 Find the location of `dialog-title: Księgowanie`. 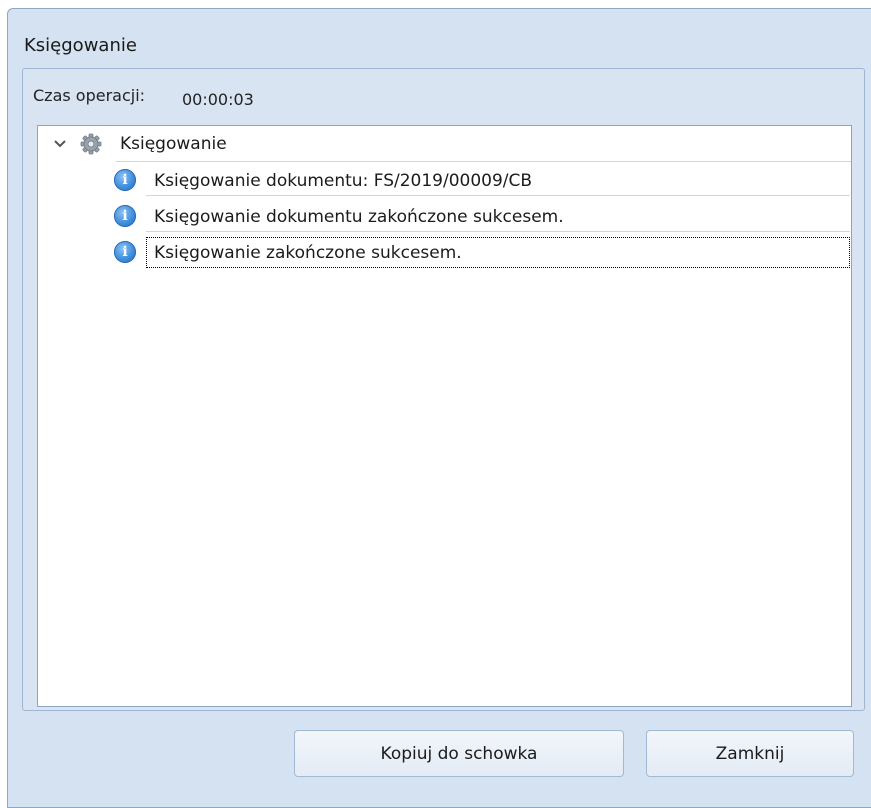

dialog-title: Księgowanie is located at coordinates (80, 45).